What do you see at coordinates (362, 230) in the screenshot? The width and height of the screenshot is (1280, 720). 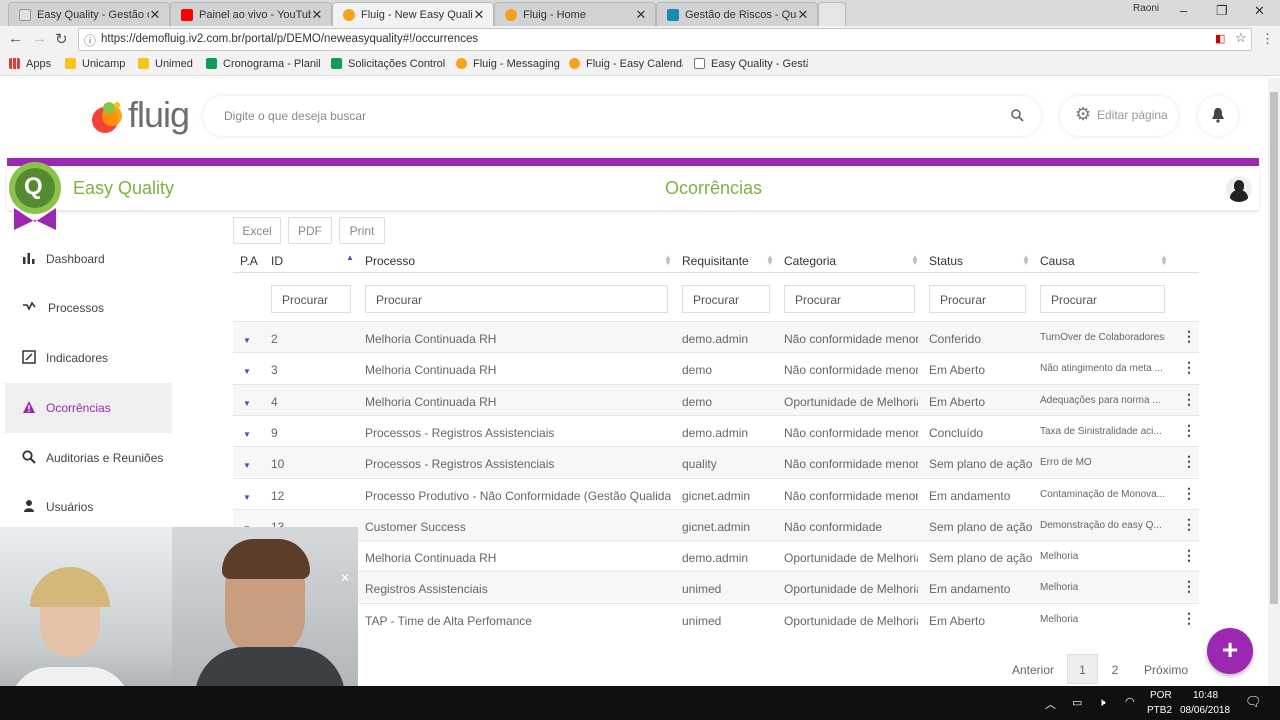 I see `print-button: Print` at bounding box center [362, 230].